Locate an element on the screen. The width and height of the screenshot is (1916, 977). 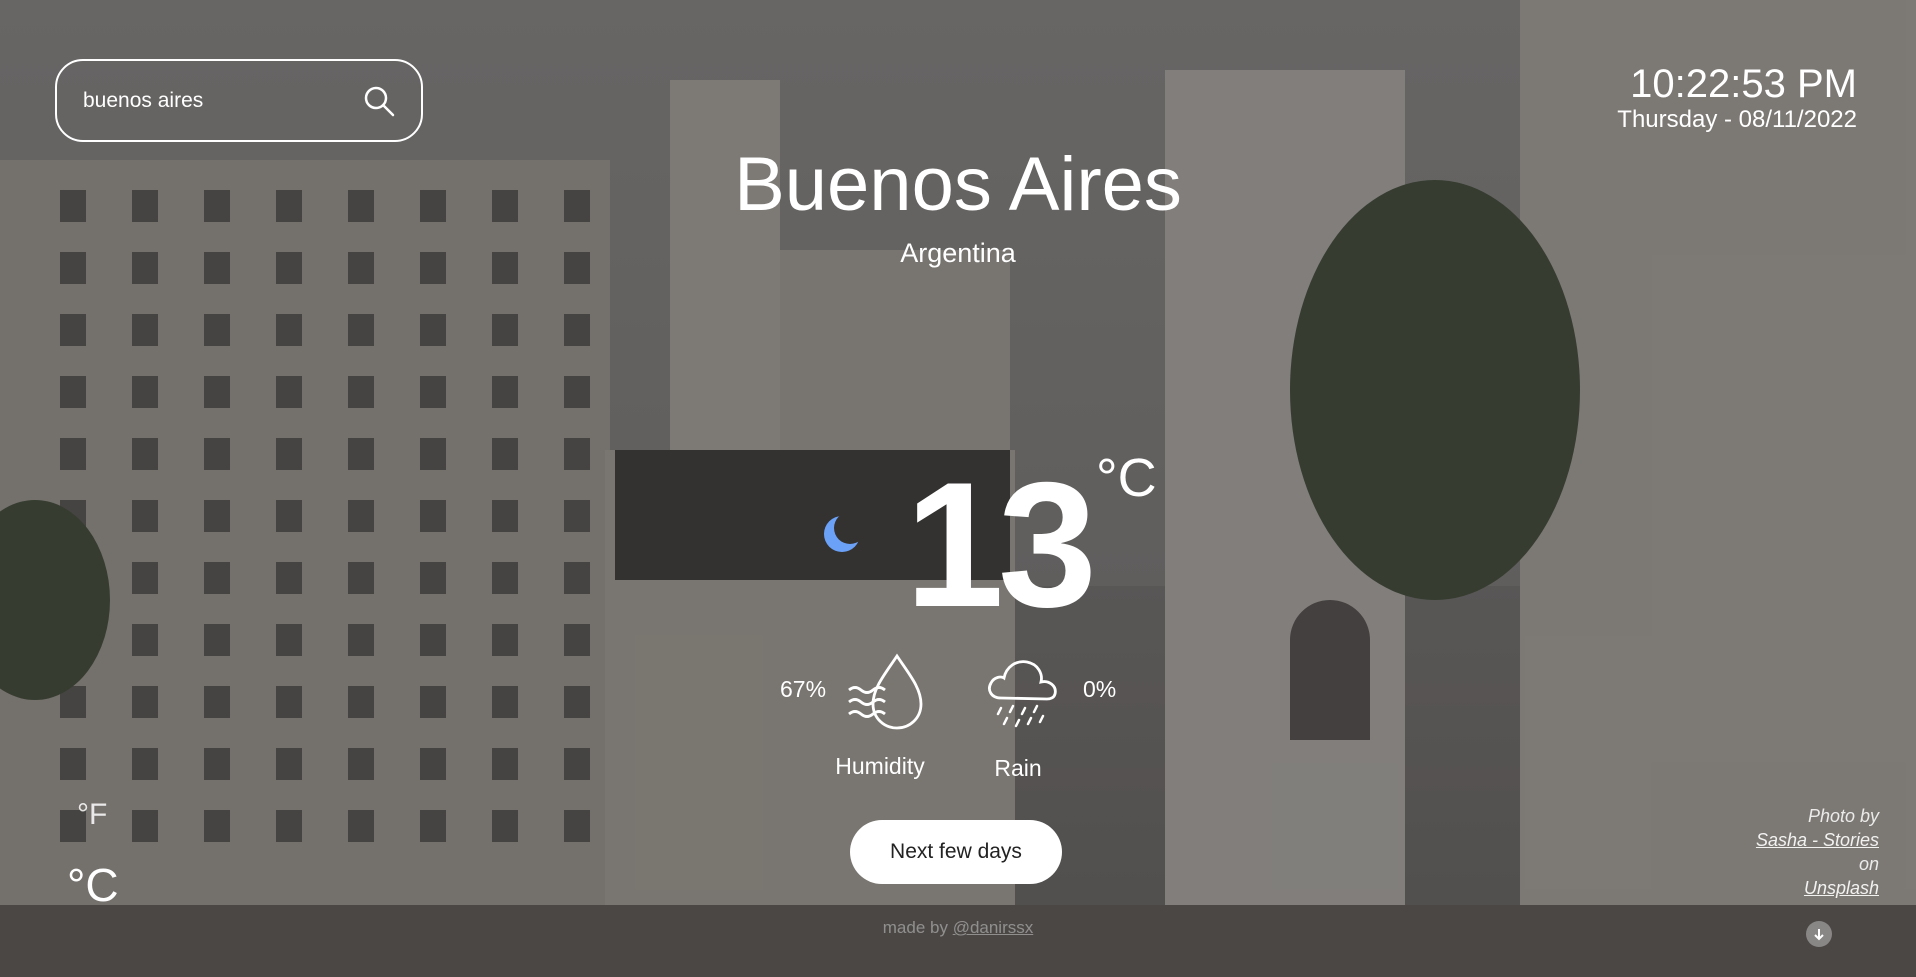
current-date: Thursday - 08/11/2022 is located at coordinates (1737, 119).